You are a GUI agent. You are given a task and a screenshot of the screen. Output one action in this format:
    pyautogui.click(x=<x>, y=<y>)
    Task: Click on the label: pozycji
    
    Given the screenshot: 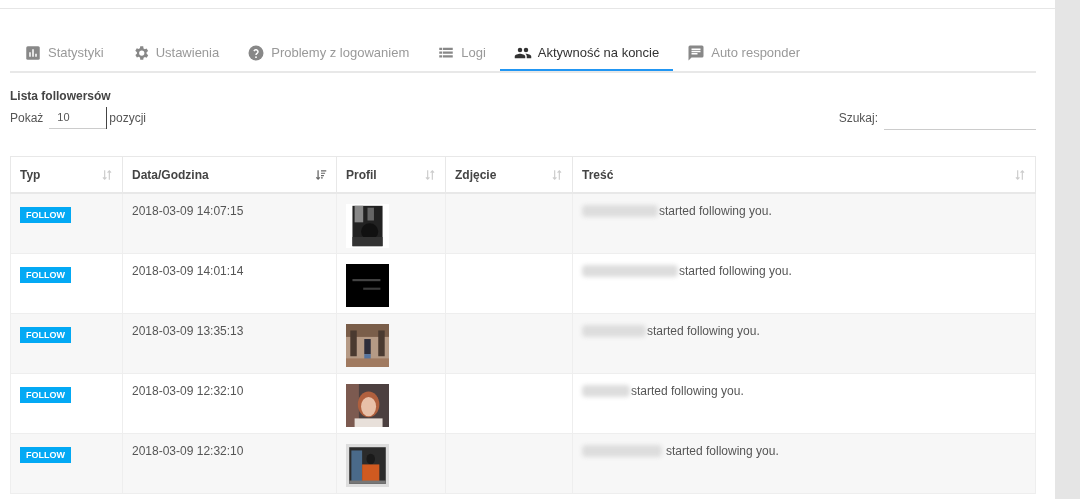 What is the action you would take?
    pyautogui.click(x=128, y=117)
    